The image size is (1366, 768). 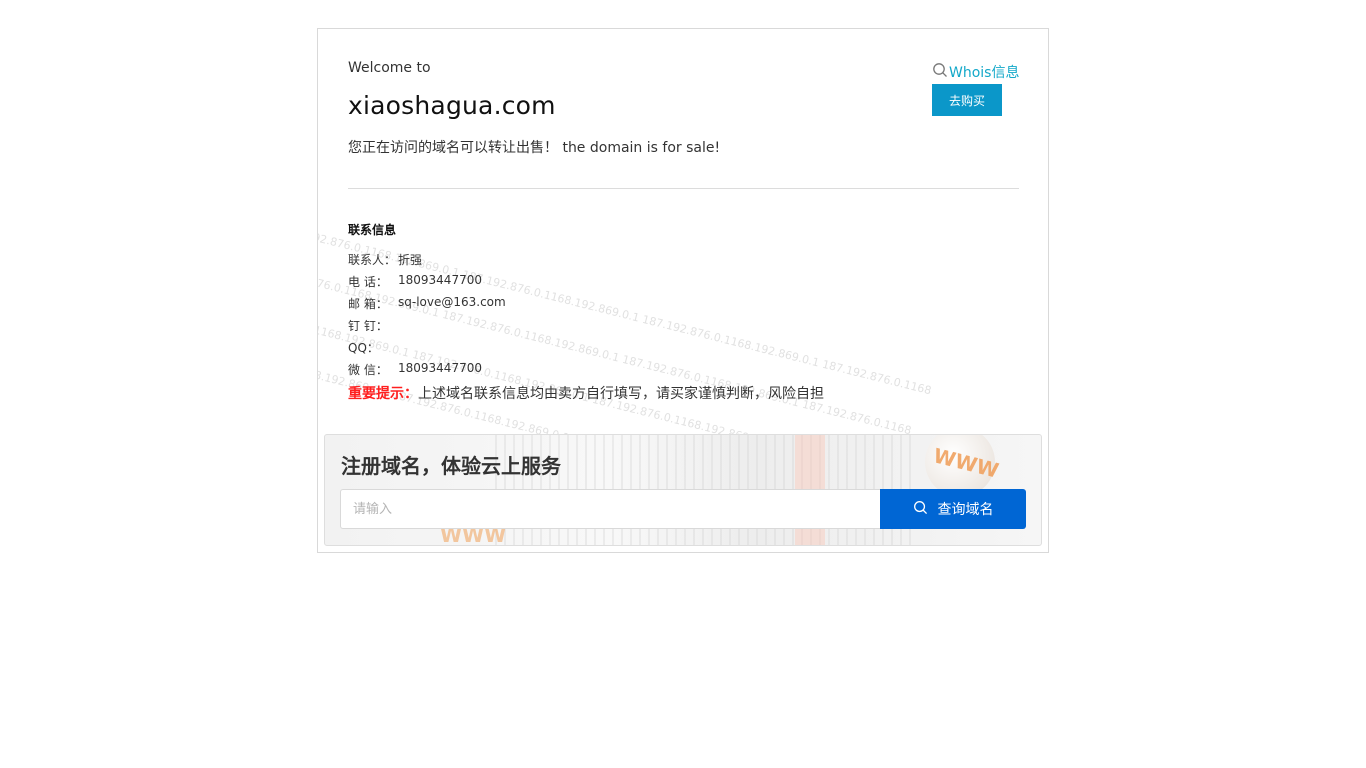 What do you see at coordinates (683, 188) in the screenshot?
I see `divider` at bounding box center [683, 188].